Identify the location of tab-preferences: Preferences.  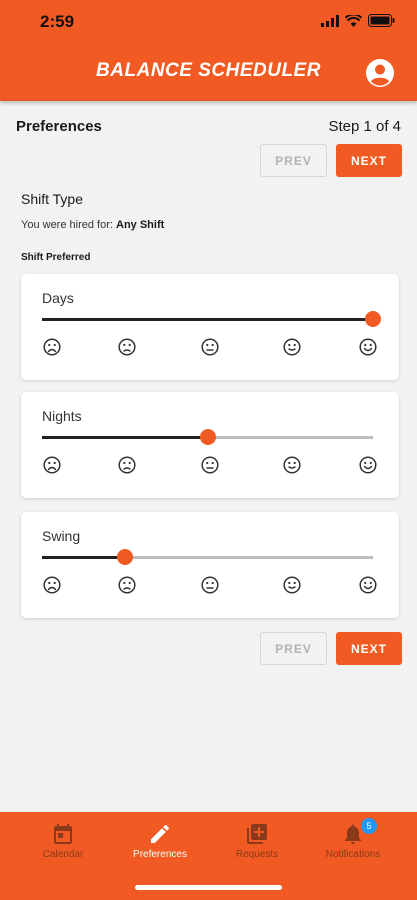
(160, 841).